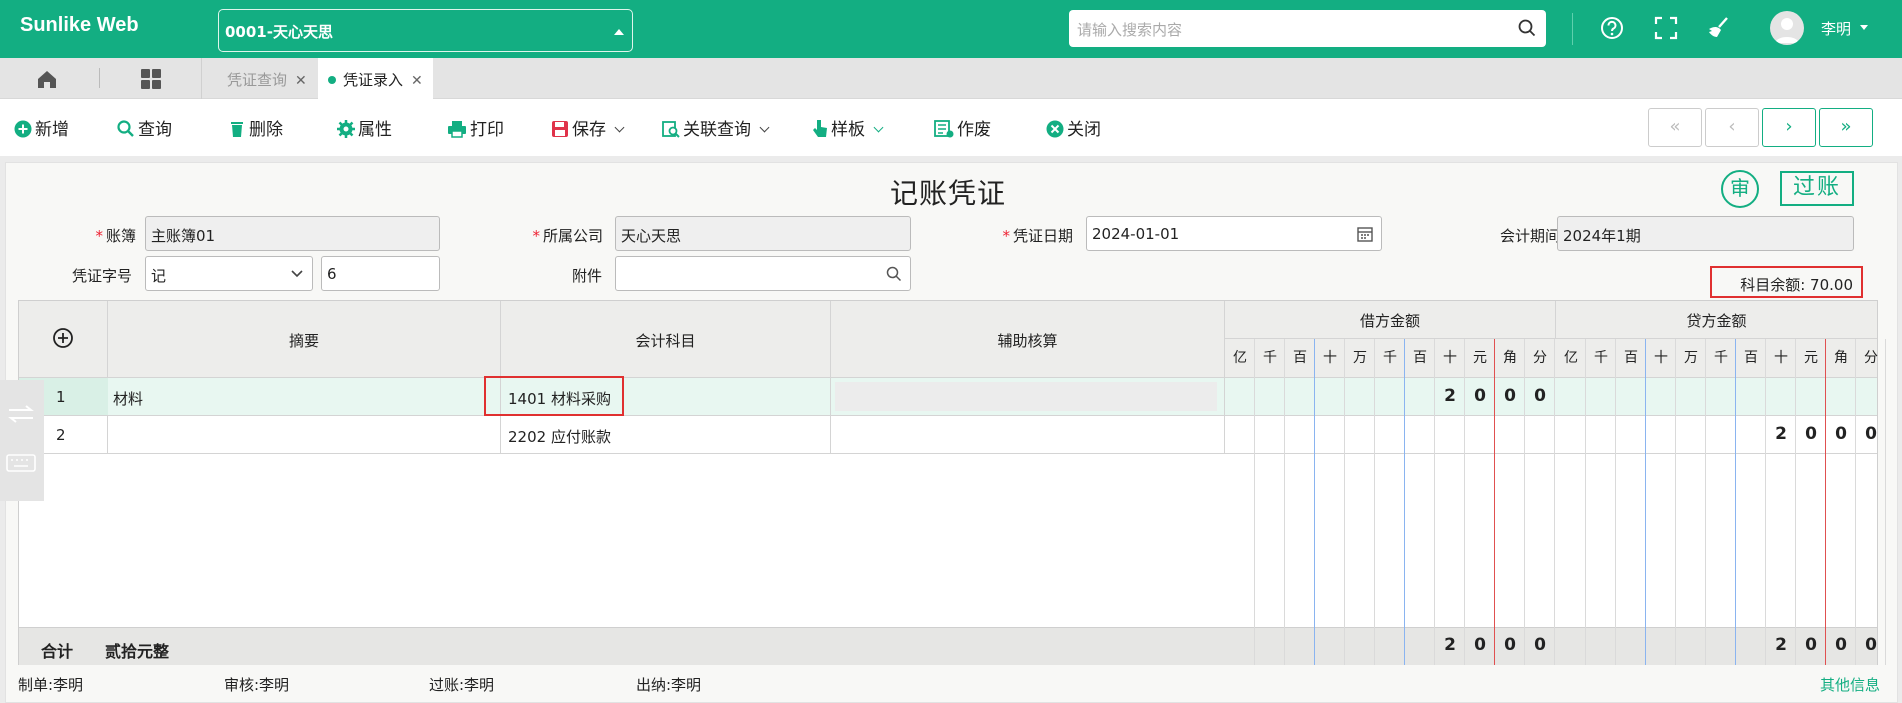 The width and height of the screenshot is (1902, 703). I want to click on voucher-date-value: 2024-01-01, so click(1136, 234).